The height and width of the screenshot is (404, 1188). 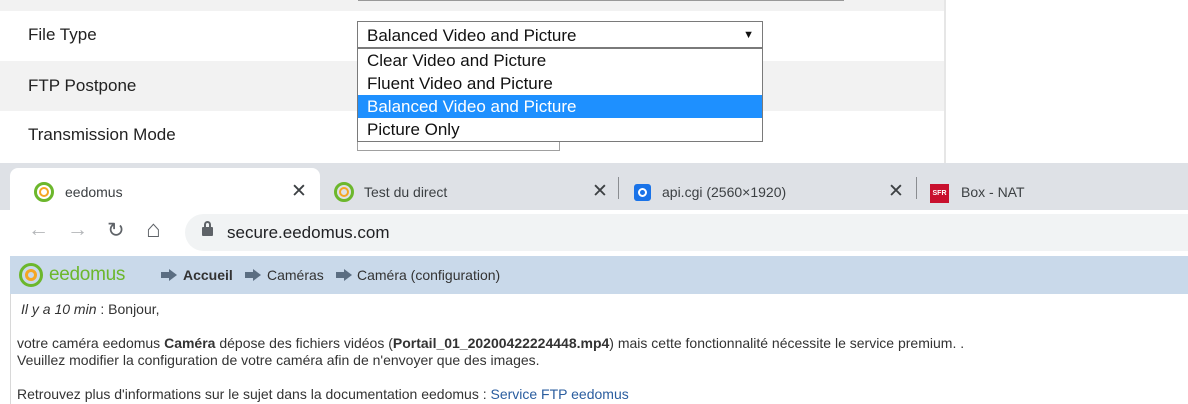 What do you see at coordinates (472, 35) in the screenshot?
I see `file-type-selected-value: Balanced Video and Picture` at bounding box center [472, 35].